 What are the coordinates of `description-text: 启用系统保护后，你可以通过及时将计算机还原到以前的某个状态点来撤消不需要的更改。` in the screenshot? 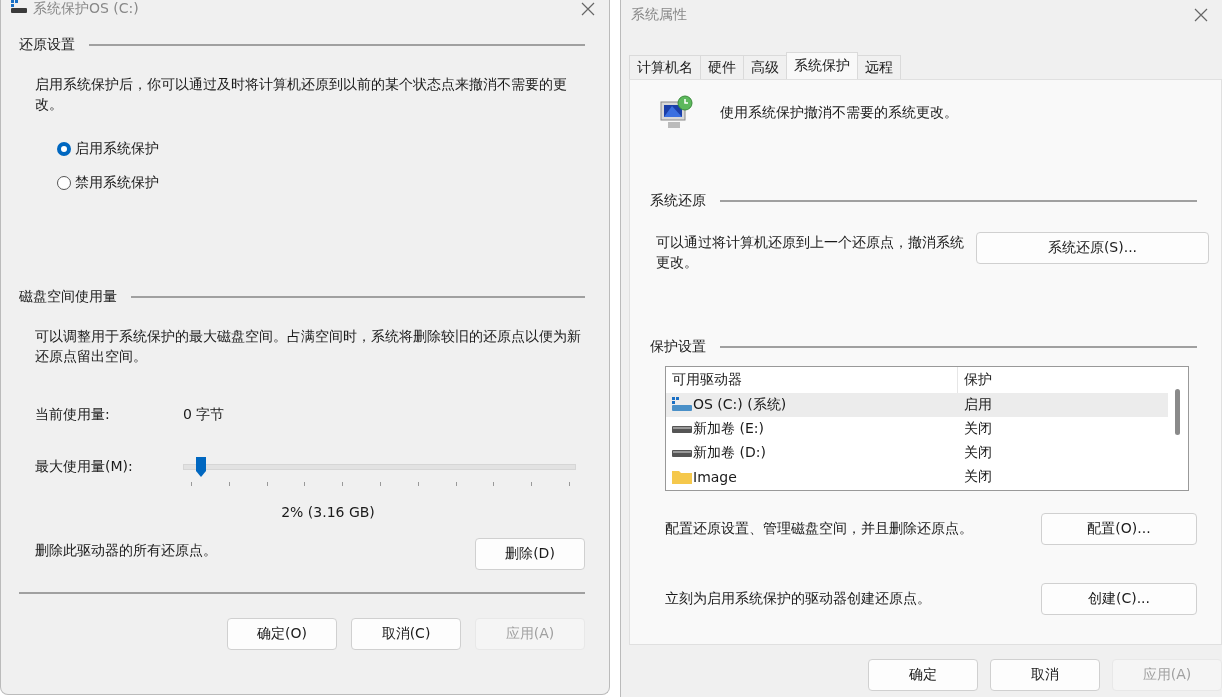 It's located at (301, 94).